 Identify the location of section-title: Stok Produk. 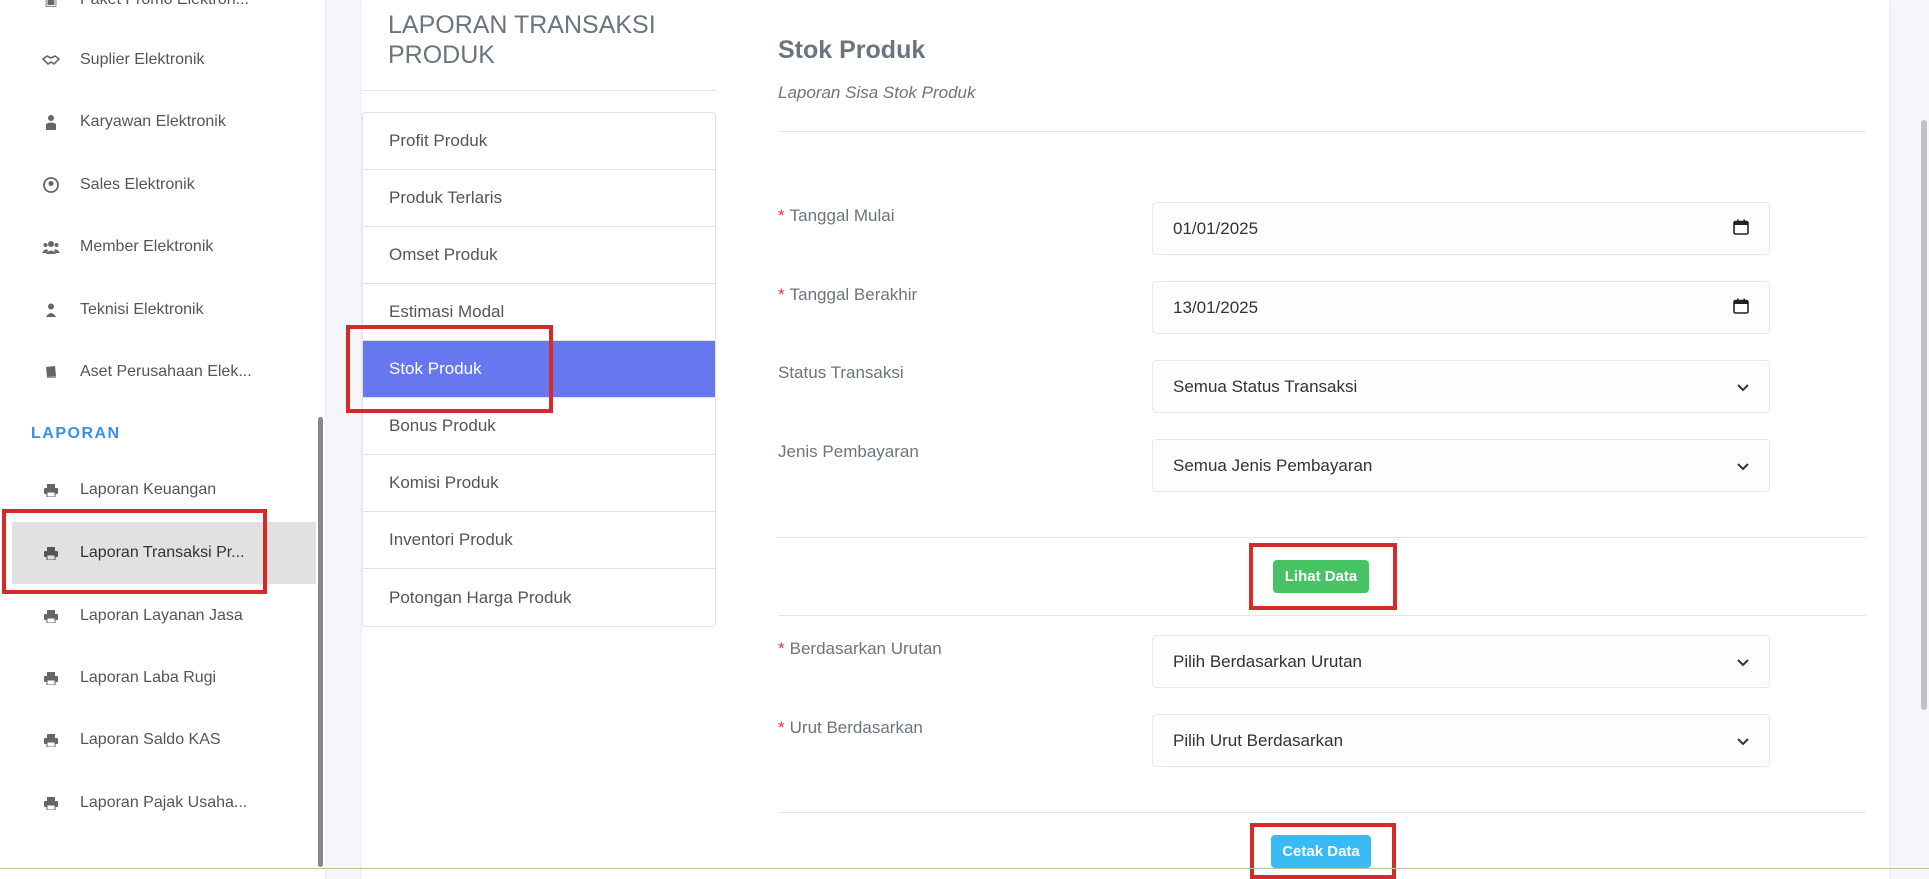
(852, 50).